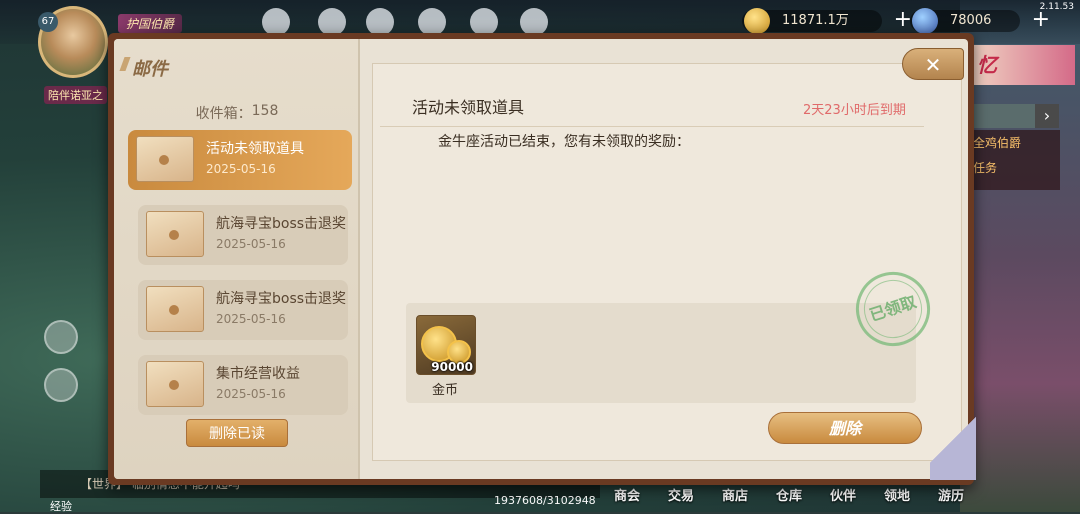 The image size is (1080, 514). Describe the element at coordinates (452, 367) in the screenshot. I see `reward-quantity: 90000` at that location.